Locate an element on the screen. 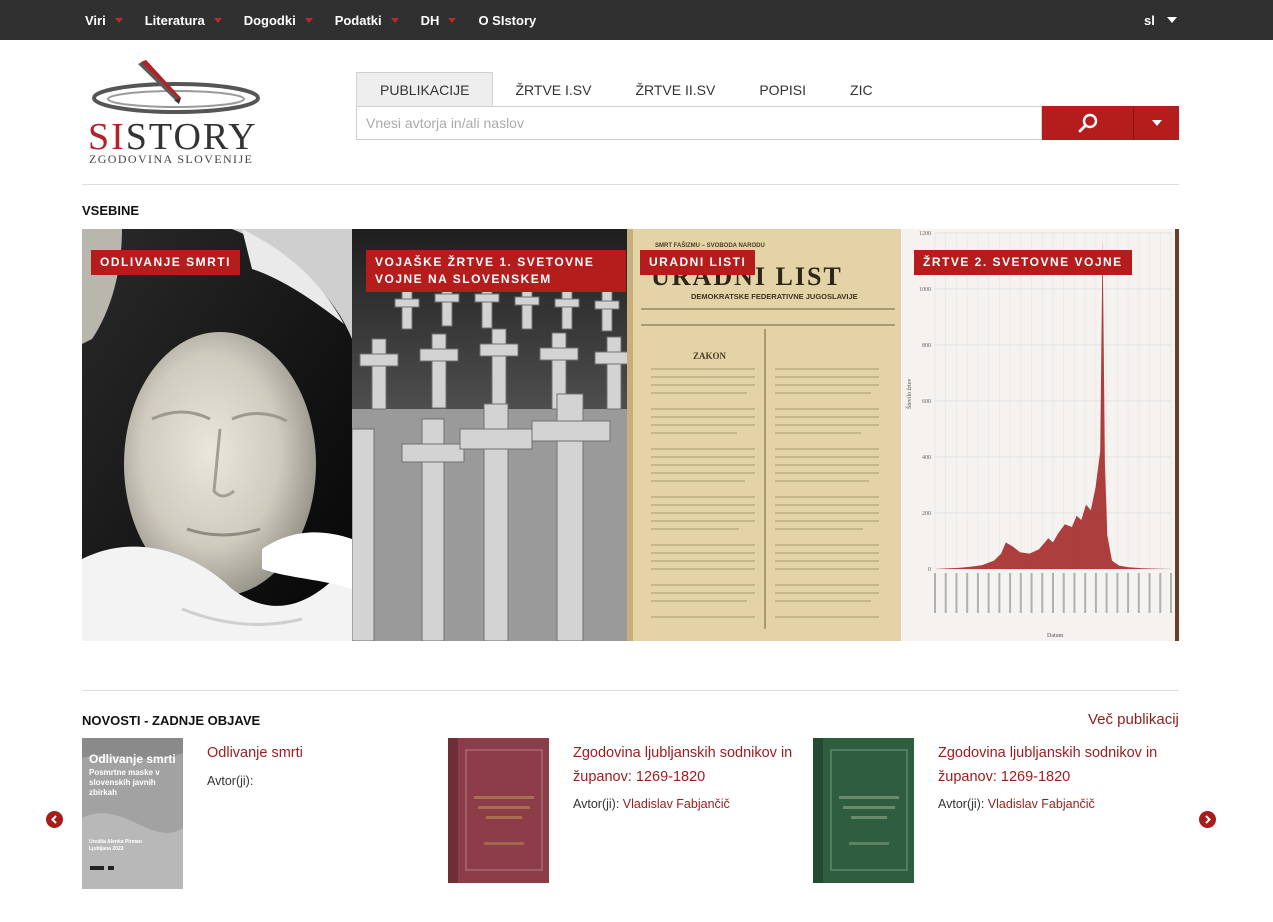 This screenshot has height=922, width=1273. tile-label: URADNI LISTI is located at coordinates (698, 262).